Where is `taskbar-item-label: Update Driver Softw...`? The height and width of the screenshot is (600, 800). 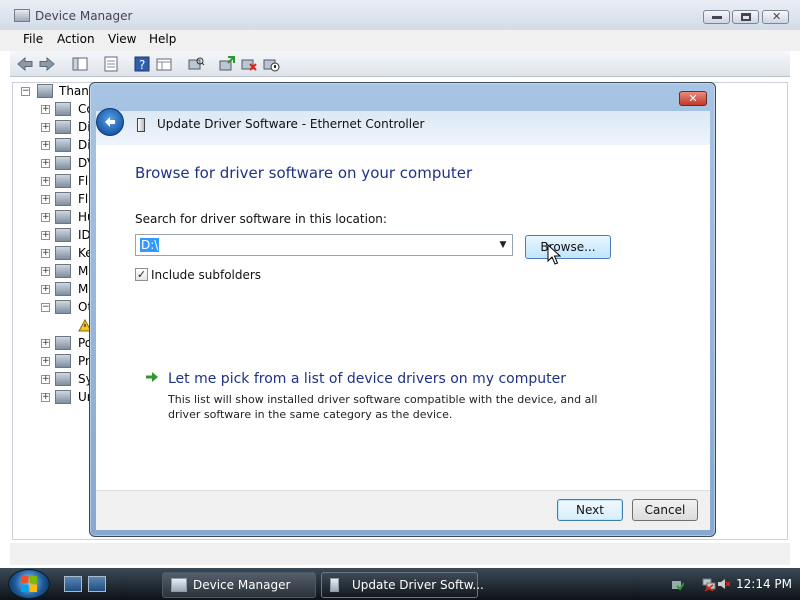
taskbar-item-label: Update Driver Softw... is located at coordinates (418, 585).